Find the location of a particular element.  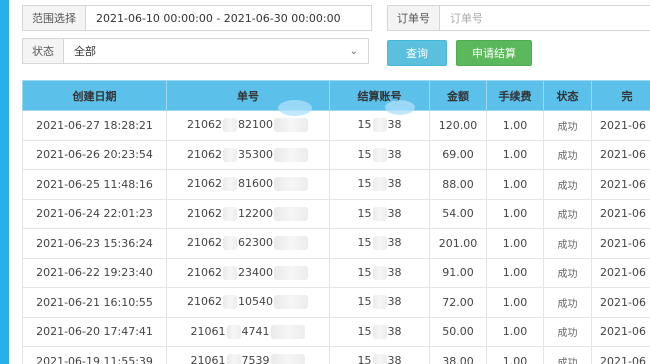

order-number-cell: 21062 12200 is located at coordinates (248, 213).